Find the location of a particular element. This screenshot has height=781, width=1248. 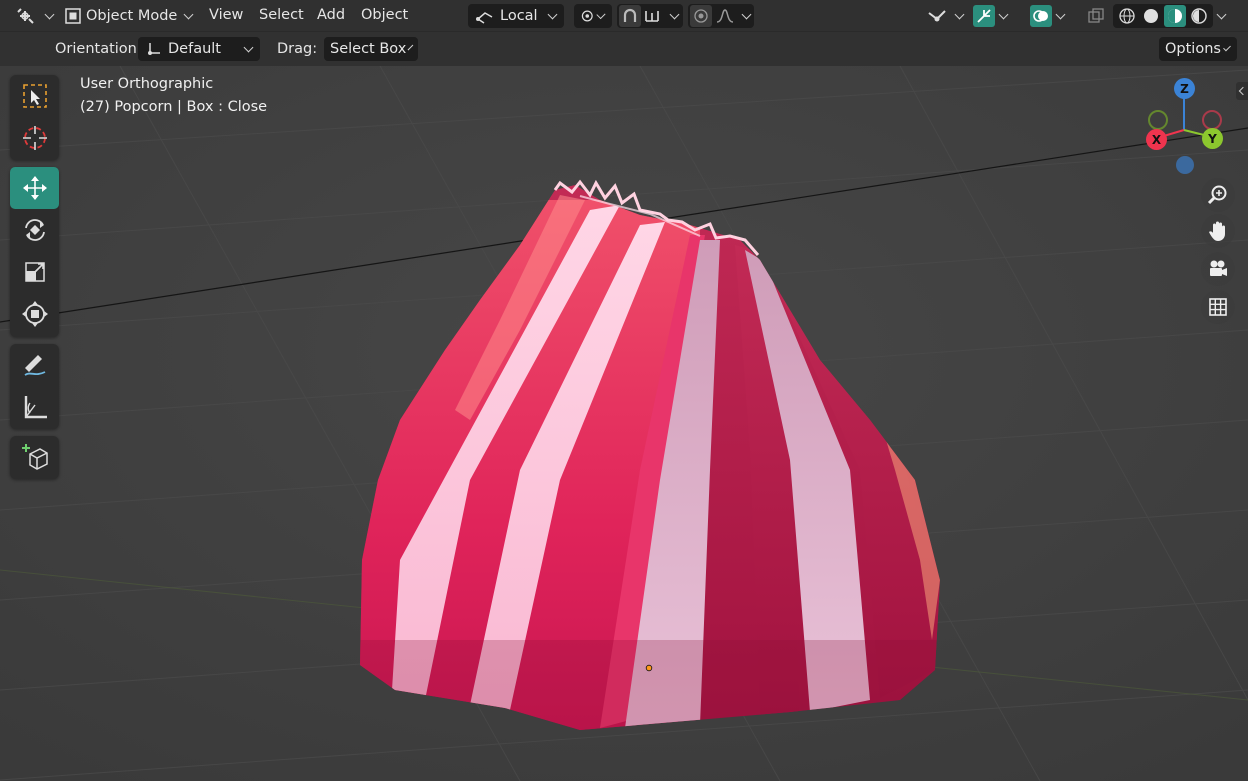

menu-object: Object is located at coordinates (384, 15).